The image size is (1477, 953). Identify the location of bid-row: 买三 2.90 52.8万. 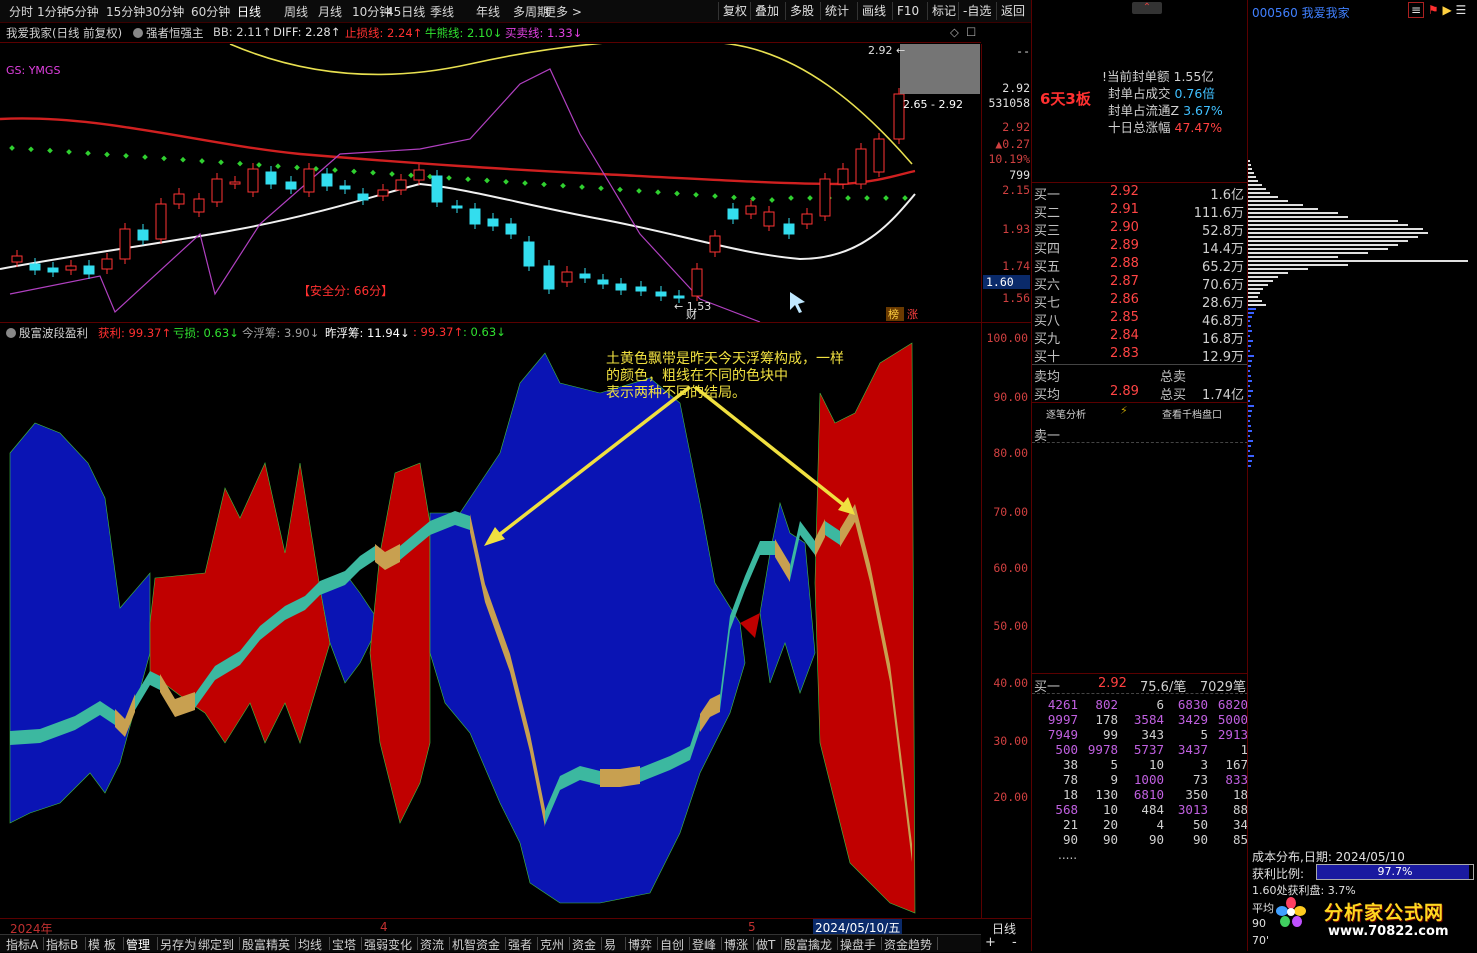
(1140, 229).